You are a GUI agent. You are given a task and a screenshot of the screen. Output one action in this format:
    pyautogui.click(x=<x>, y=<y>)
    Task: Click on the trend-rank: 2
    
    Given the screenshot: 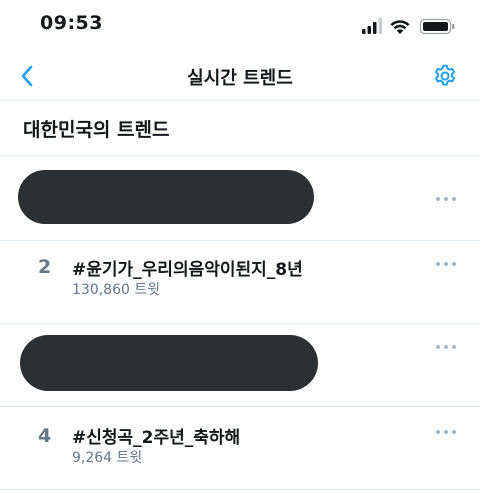 What is the action you would take?
    pyautogui.click(x=45, y=267)
    